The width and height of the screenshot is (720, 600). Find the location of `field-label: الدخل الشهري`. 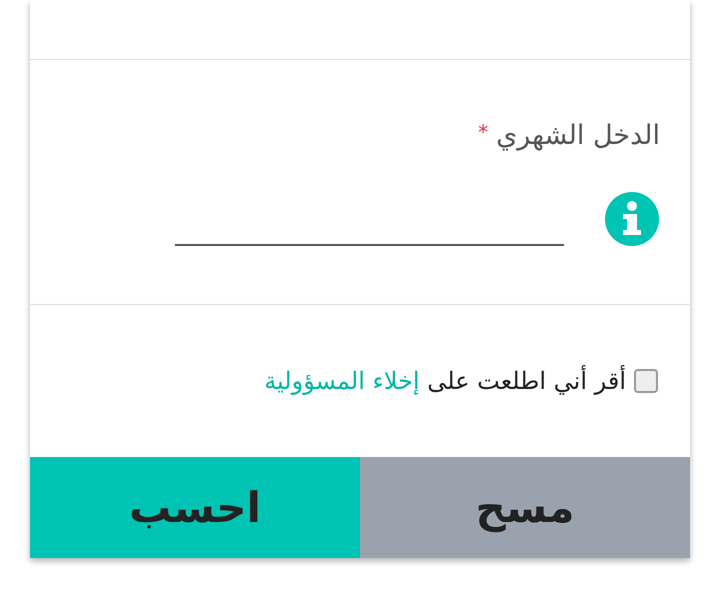

field-label: الدخل الشهري is located at coordinates (578, 135).